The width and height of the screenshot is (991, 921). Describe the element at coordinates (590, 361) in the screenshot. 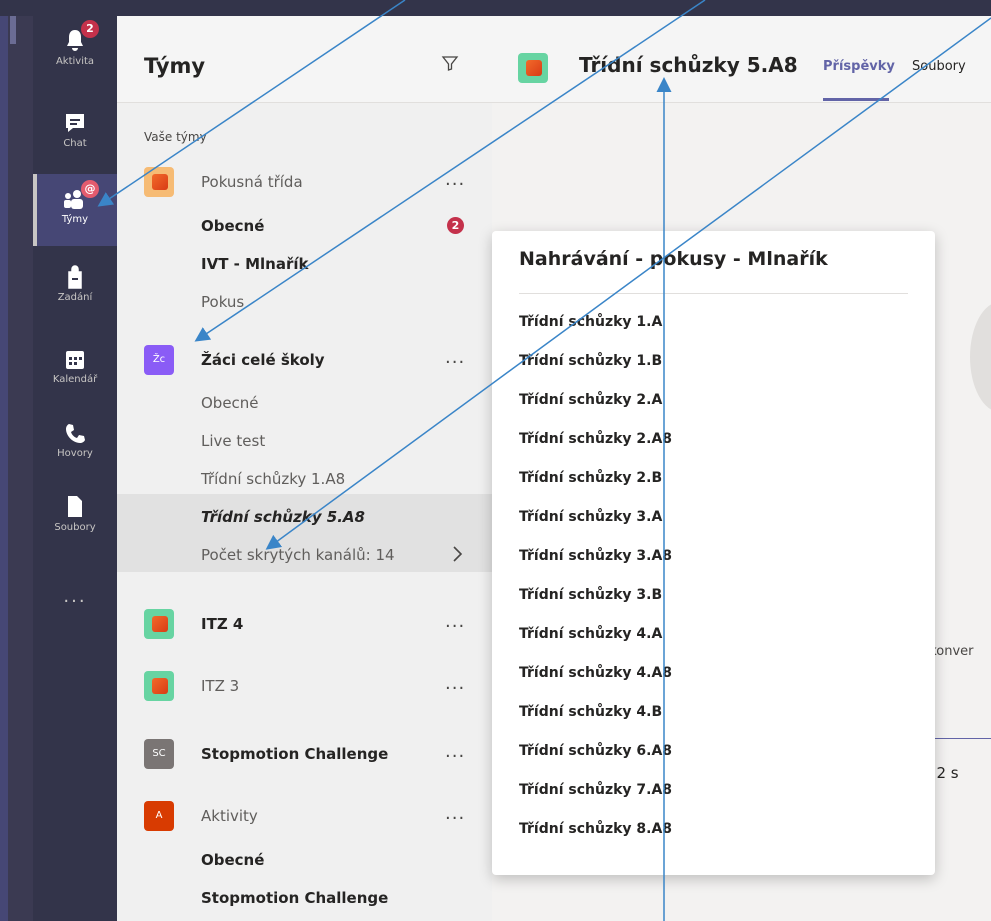

I see `flyout-channel-item: Třídní schůzky 1.B` at that location.